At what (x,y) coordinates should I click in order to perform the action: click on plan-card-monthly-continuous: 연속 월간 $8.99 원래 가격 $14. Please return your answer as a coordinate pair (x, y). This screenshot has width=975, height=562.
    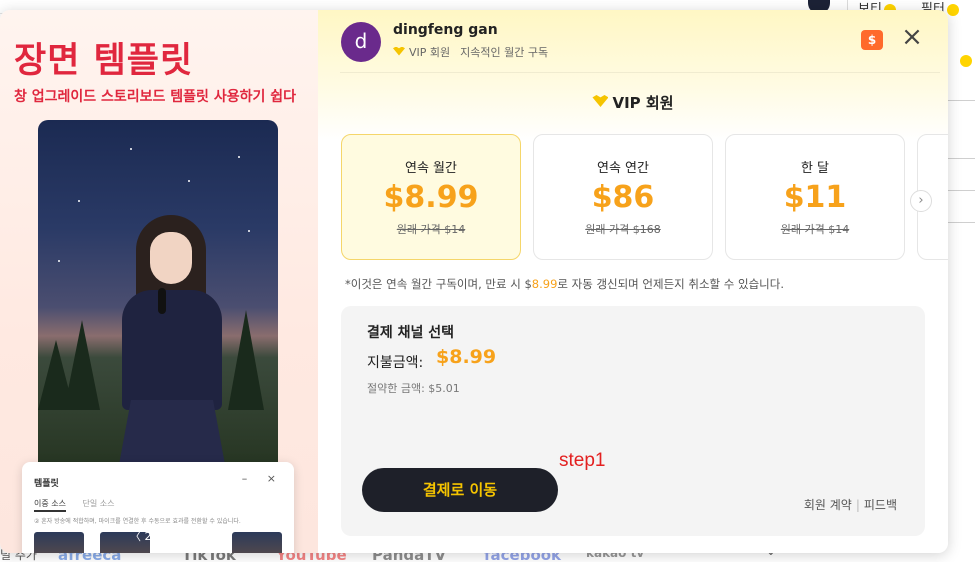
    Looking at the image, I should click on (431, 197).